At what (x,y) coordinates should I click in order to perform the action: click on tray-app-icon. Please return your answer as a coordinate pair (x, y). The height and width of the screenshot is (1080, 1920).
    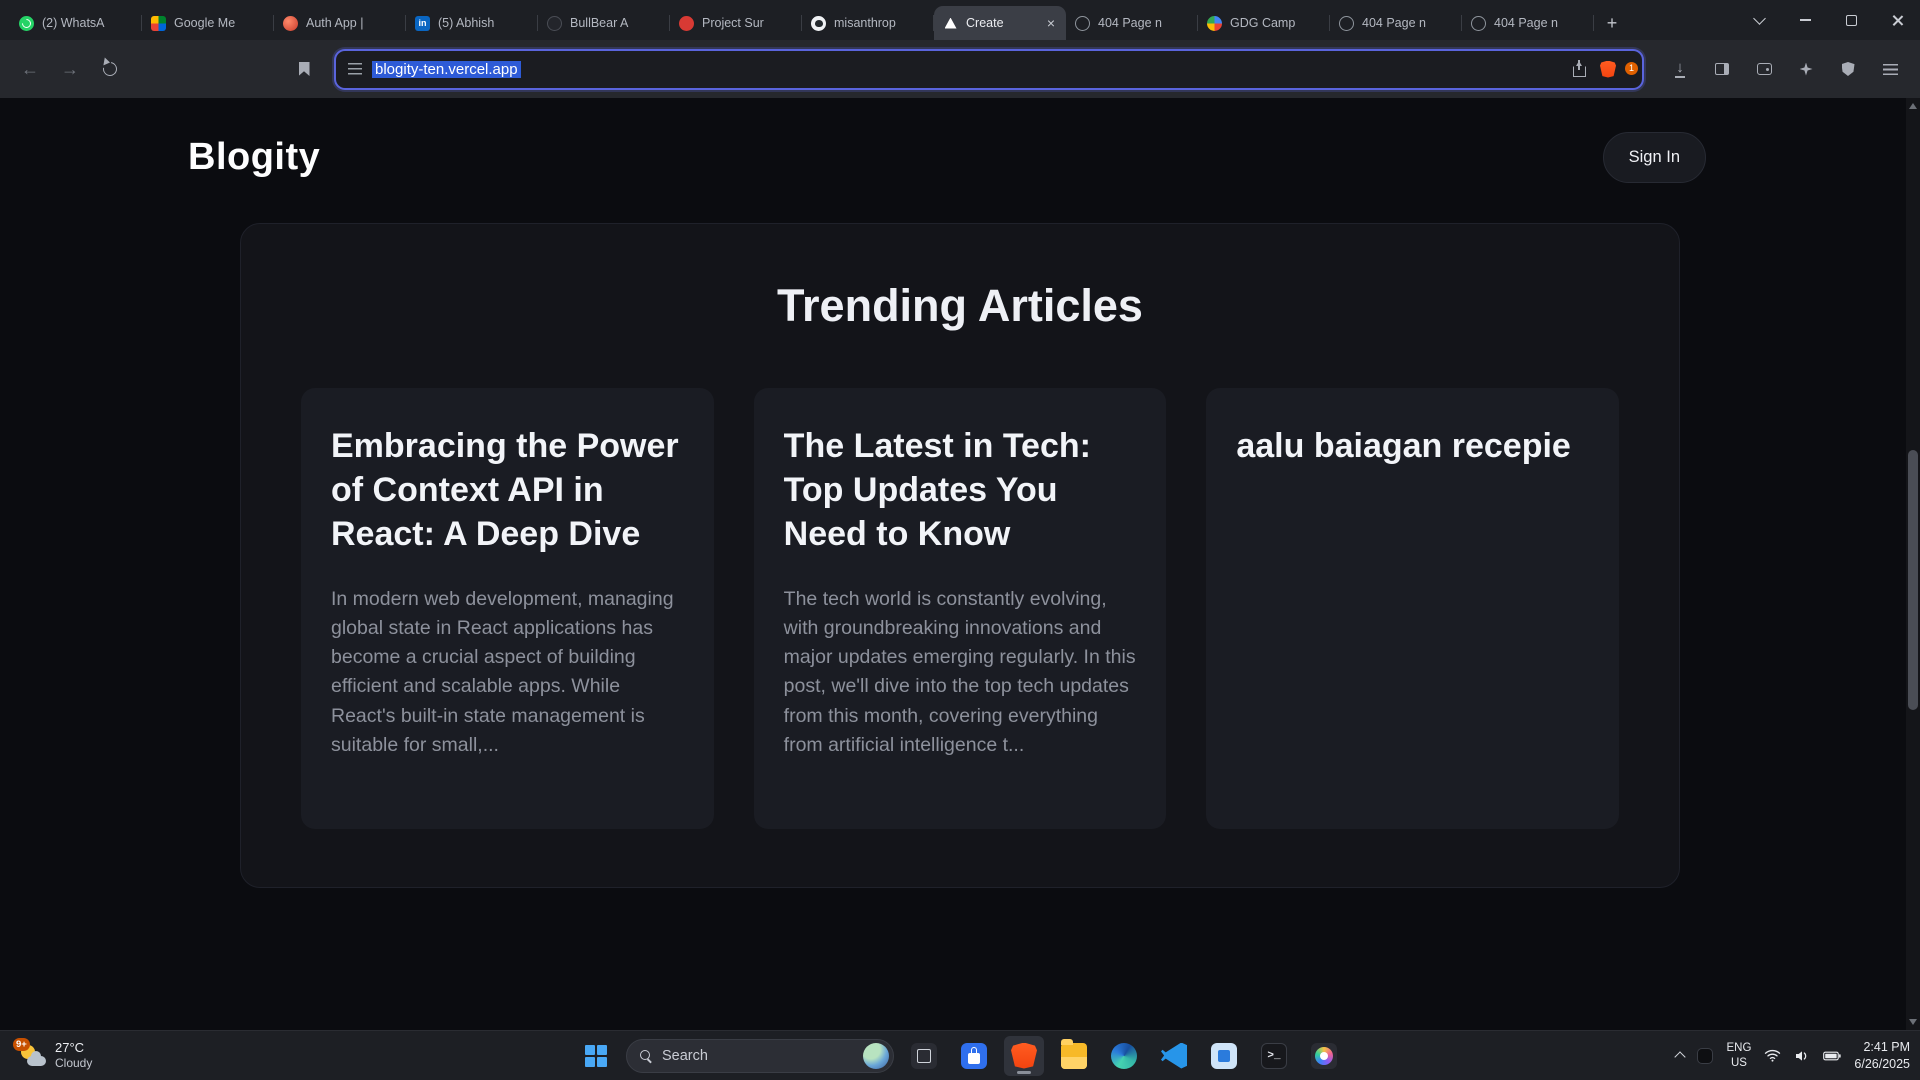
    Looking at the image, I should click on (1705, 1055).